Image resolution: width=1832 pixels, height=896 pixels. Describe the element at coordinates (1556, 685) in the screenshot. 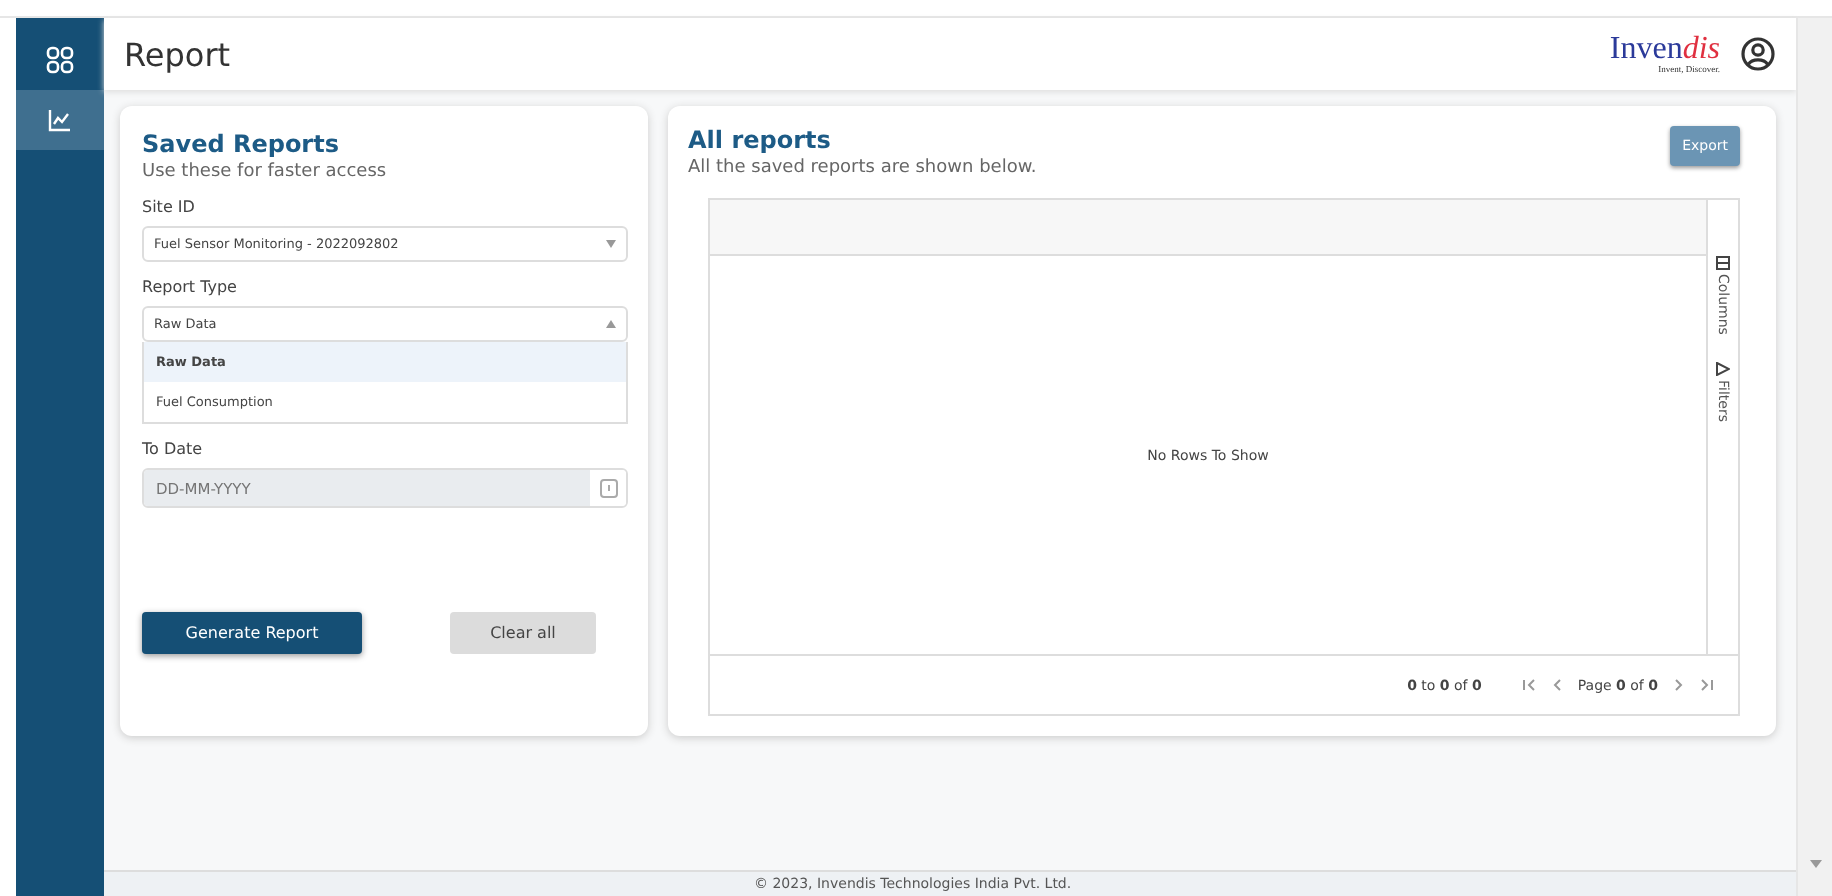

I see `previous-page-icon` at that location.